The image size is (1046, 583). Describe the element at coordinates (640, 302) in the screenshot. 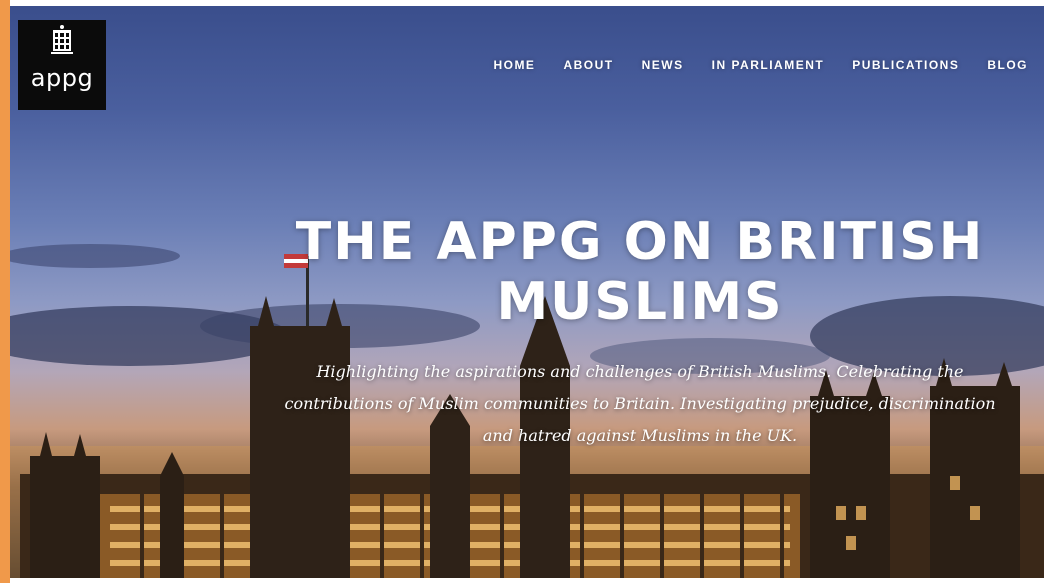

I see `hero-title-line-2: MUSLIMS` at that location.